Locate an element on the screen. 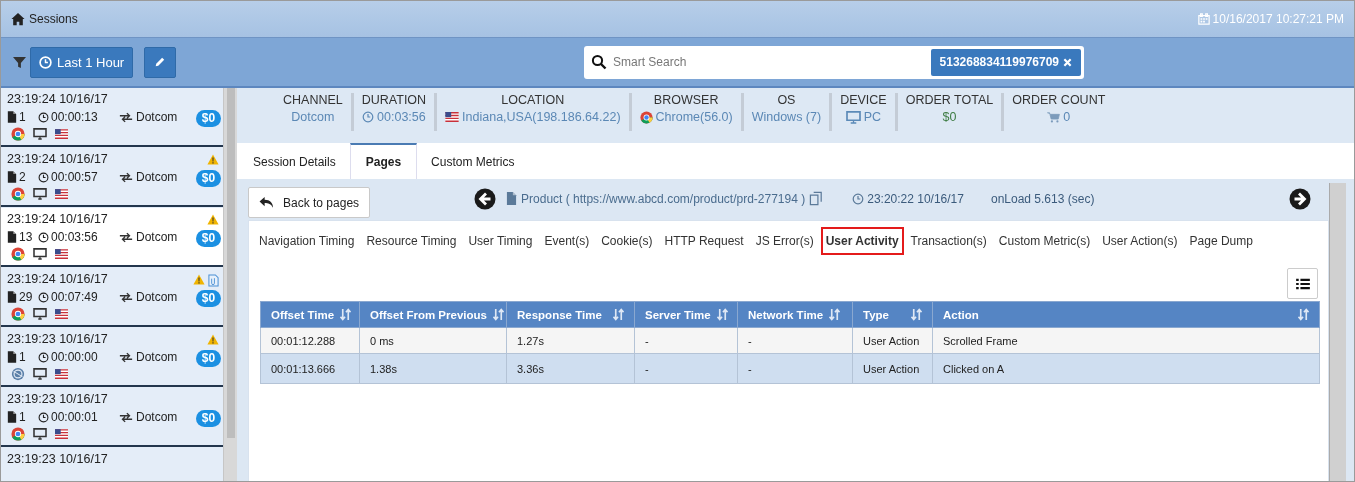 This screenshot has height=482, width=1355. table-row: 00:01:12.288 0 ms 1.27s - - User Action Scrolled Frame is located at coordinates (790, 340).